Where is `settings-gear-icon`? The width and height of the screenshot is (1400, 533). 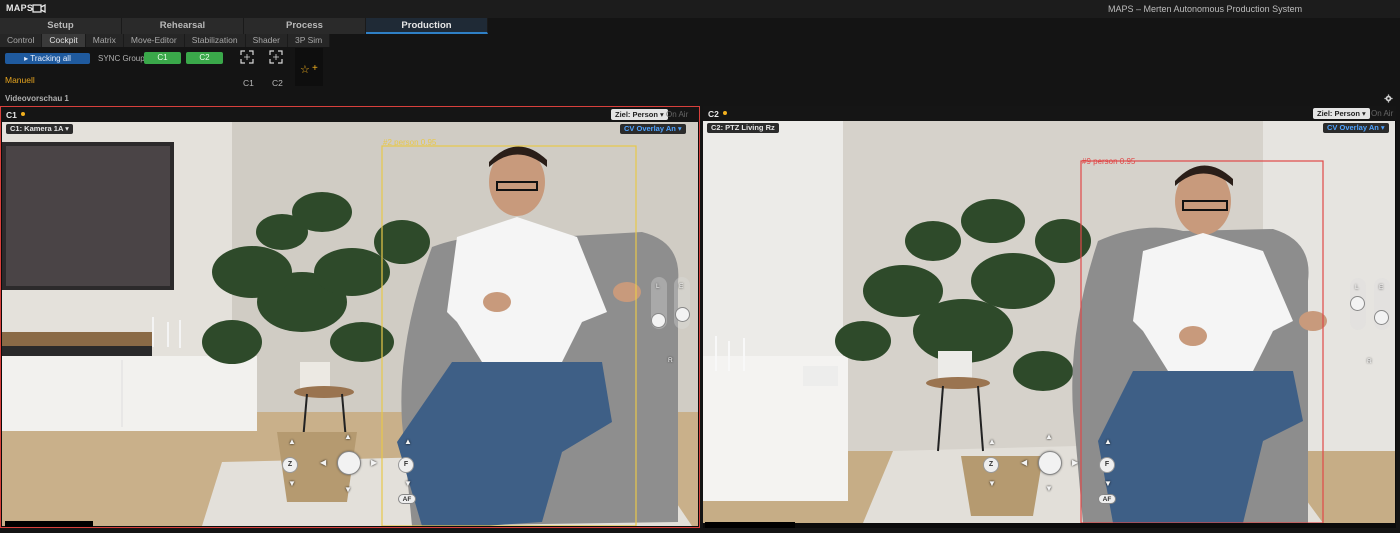 settings-gear-icon is located at coordinates (1388, 98).